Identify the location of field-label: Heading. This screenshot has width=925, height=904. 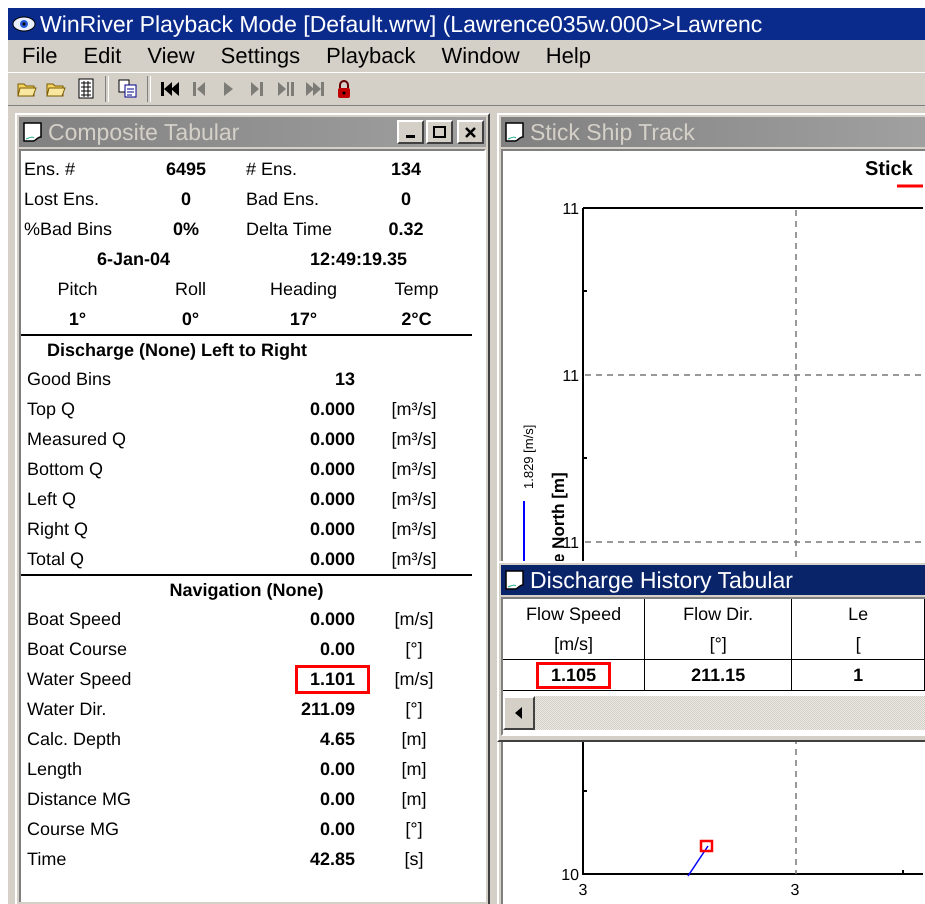
(303, 289).